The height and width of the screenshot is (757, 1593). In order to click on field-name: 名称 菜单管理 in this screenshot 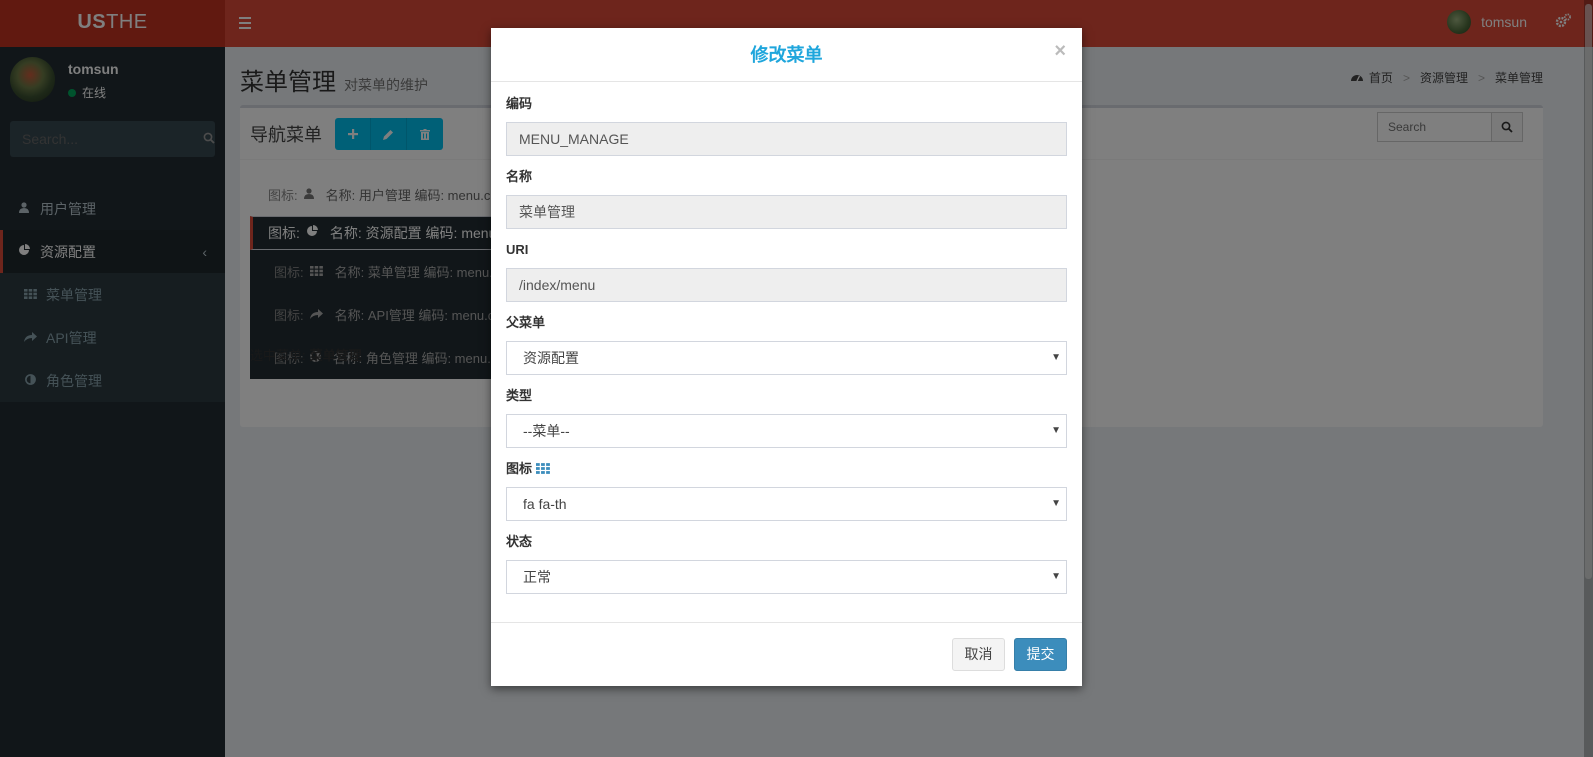, I will do `click(786, 205)`.